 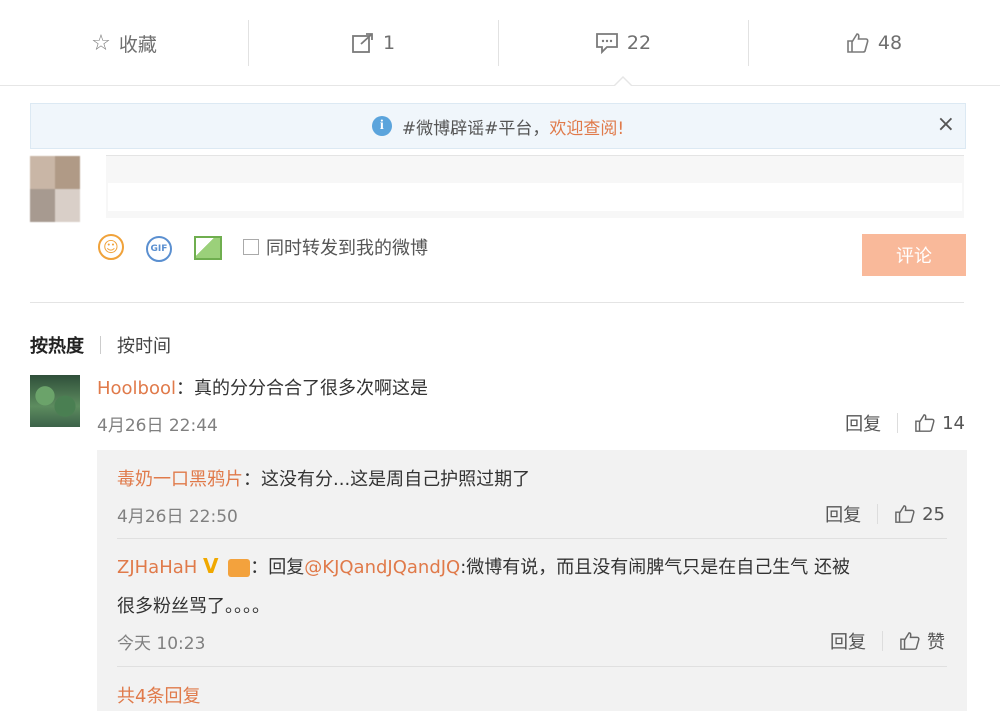 I want to click on reply-actions: 回复 赞, so click(x=887, y=641).